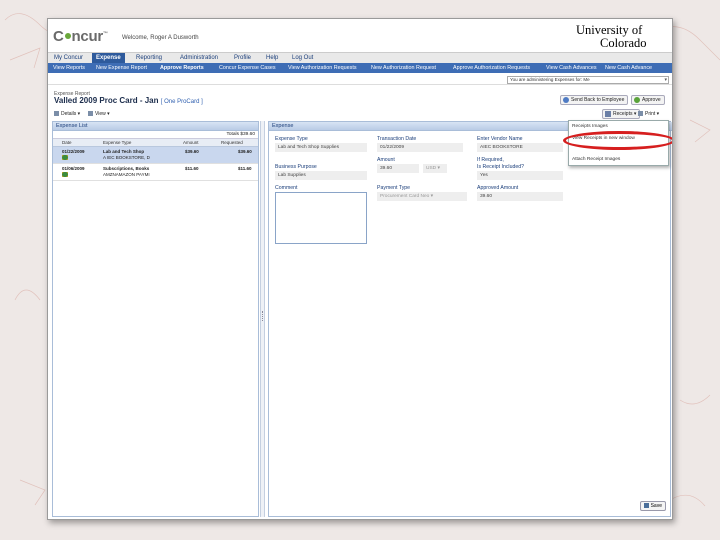  I want to click on subnav-approve-authorization: Approve Authorization Requests, so click(491, 68).